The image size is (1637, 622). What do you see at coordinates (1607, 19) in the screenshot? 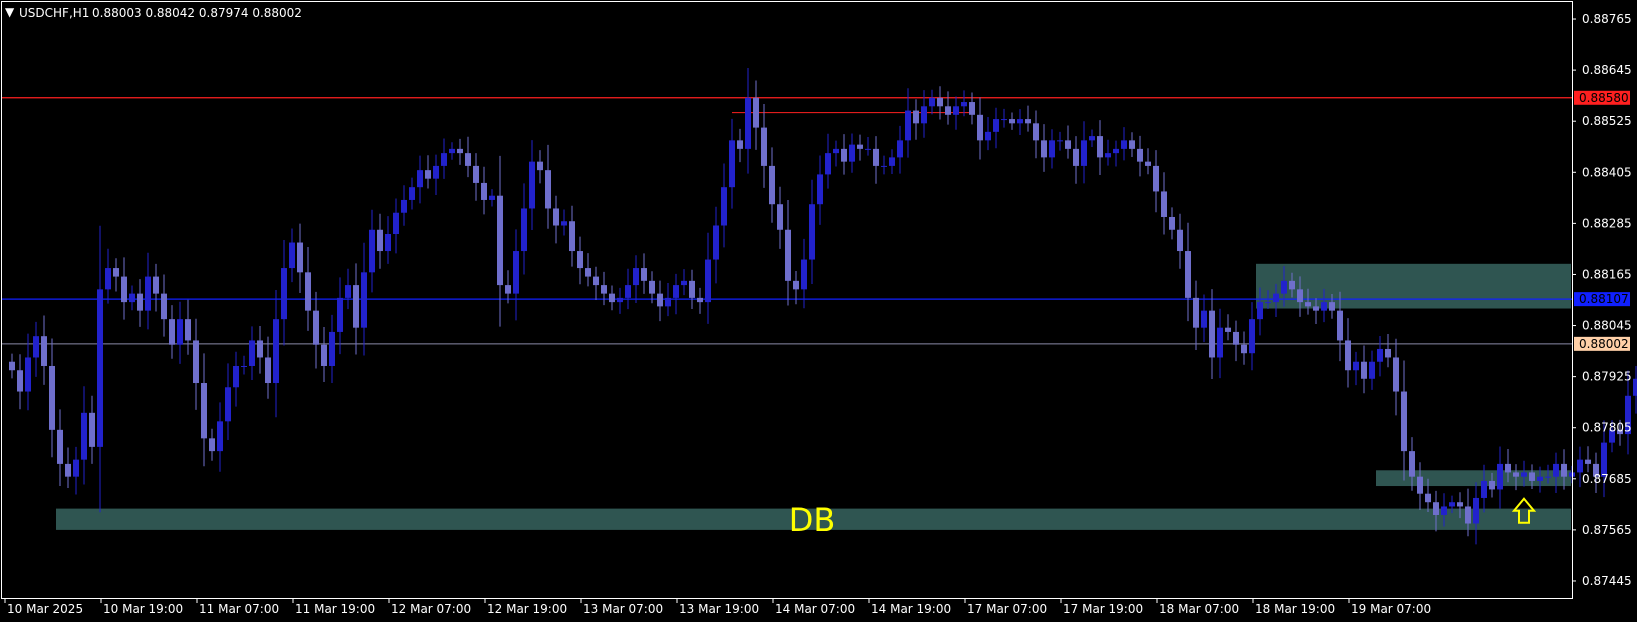
I see `price-tick-label: 0.88765` at bounding box center [1607, 19].